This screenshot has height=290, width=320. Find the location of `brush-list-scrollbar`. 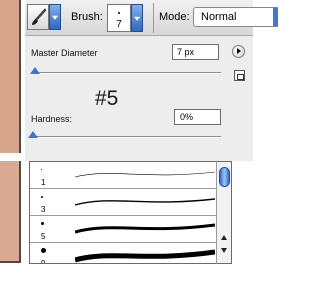

brush-list-scrollbar is located at coordinates (224, 212).